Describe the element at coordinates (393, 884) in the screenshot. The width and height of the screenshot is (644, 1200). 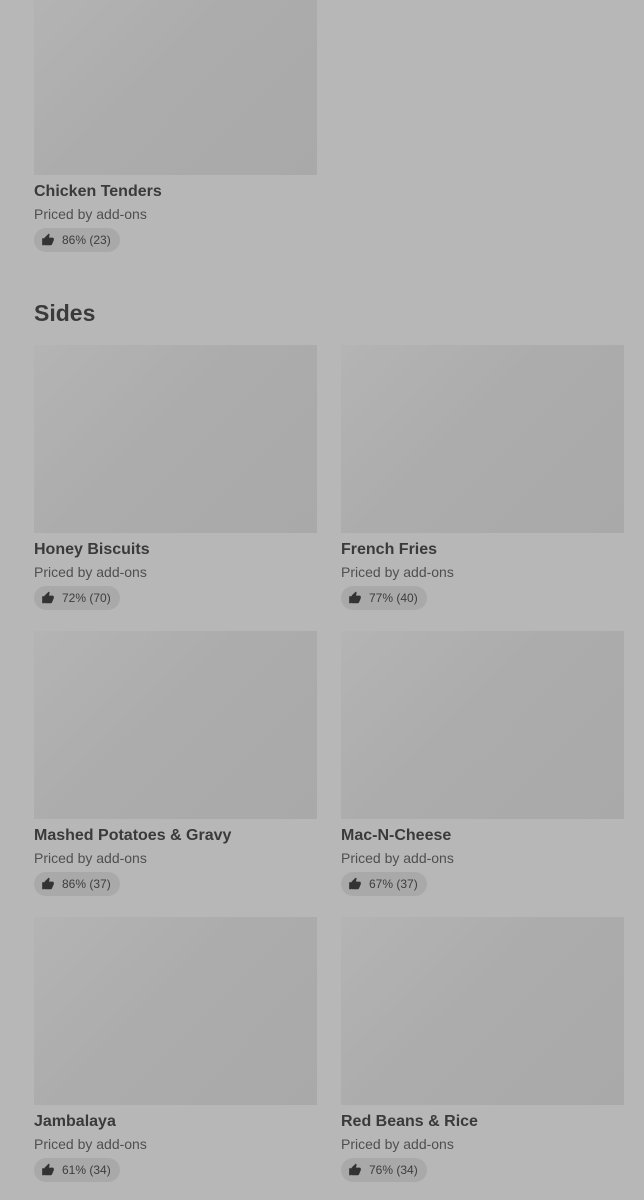
I see `rating-text: 67% (37)` at that location.